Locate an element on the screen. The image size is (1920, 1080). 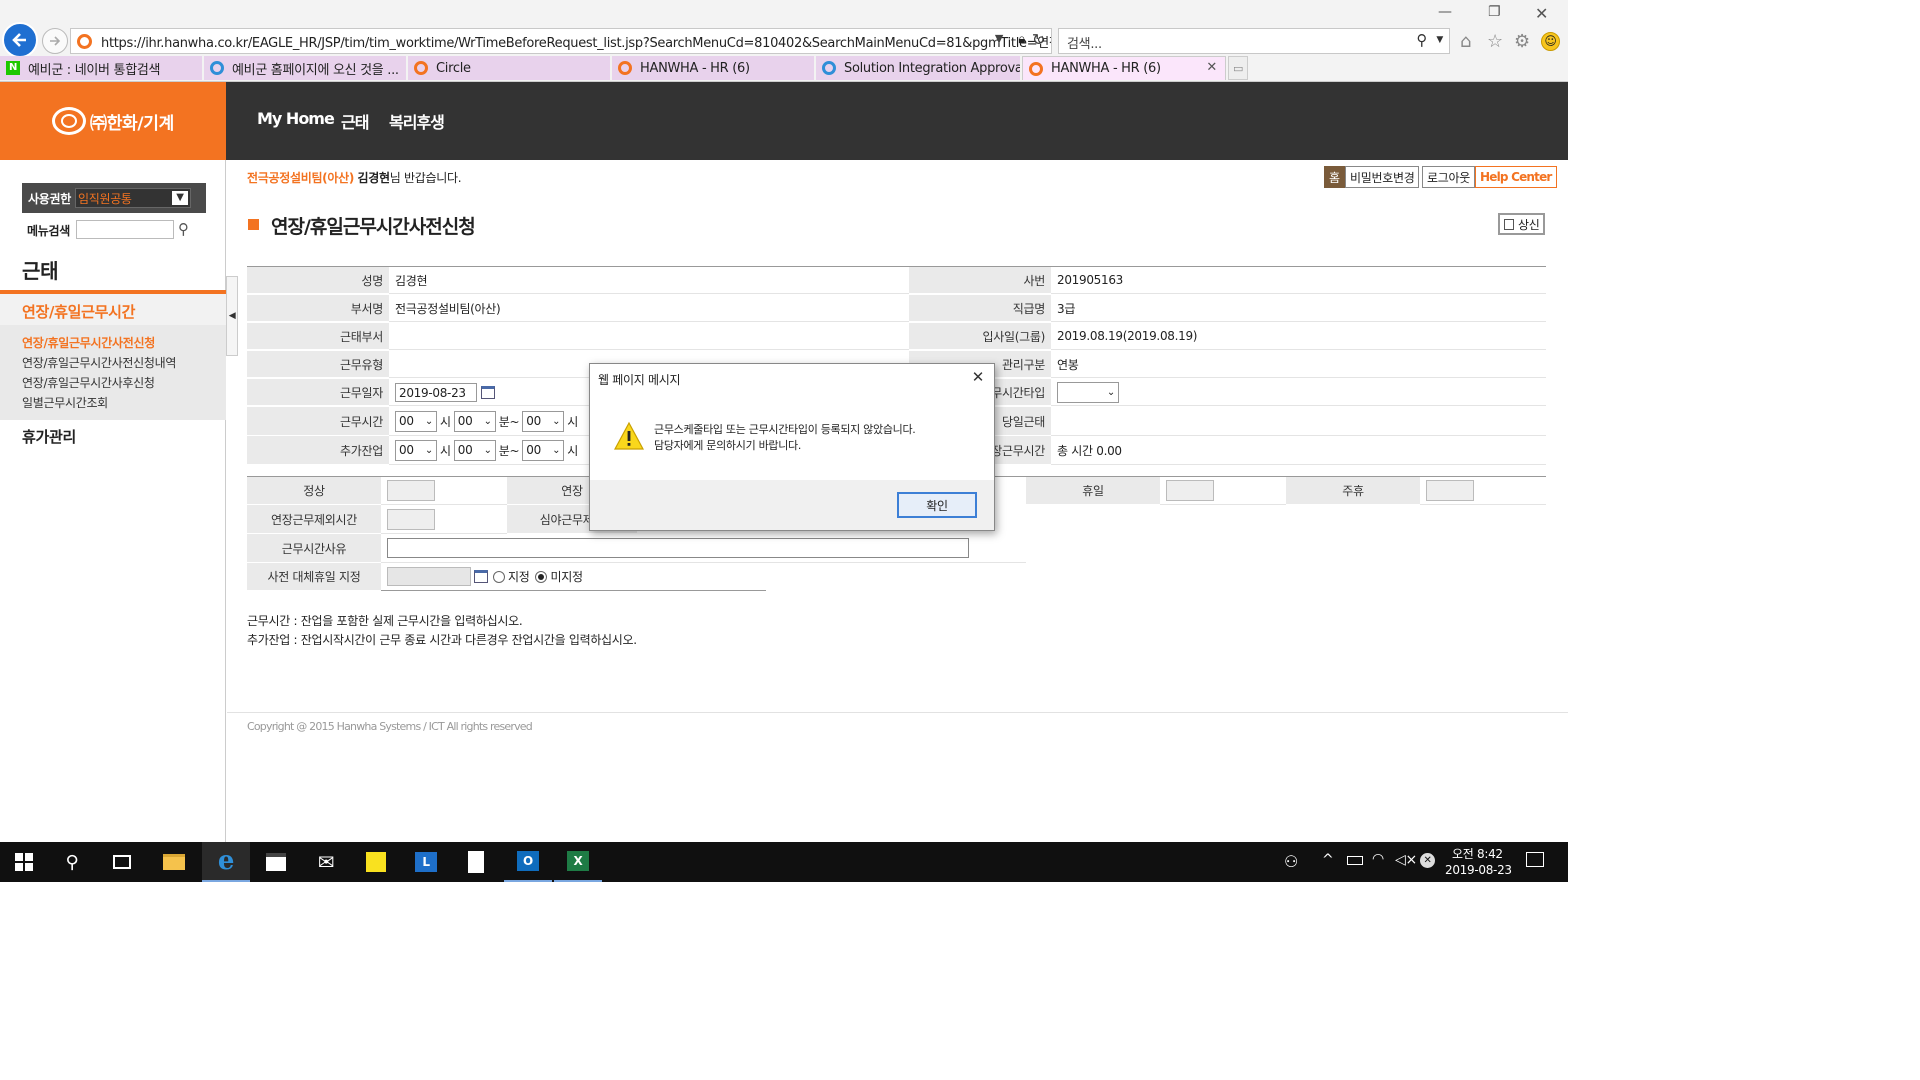
worktime-end-hour-select: 00 ⌄ is located at coordinates (543, 421).